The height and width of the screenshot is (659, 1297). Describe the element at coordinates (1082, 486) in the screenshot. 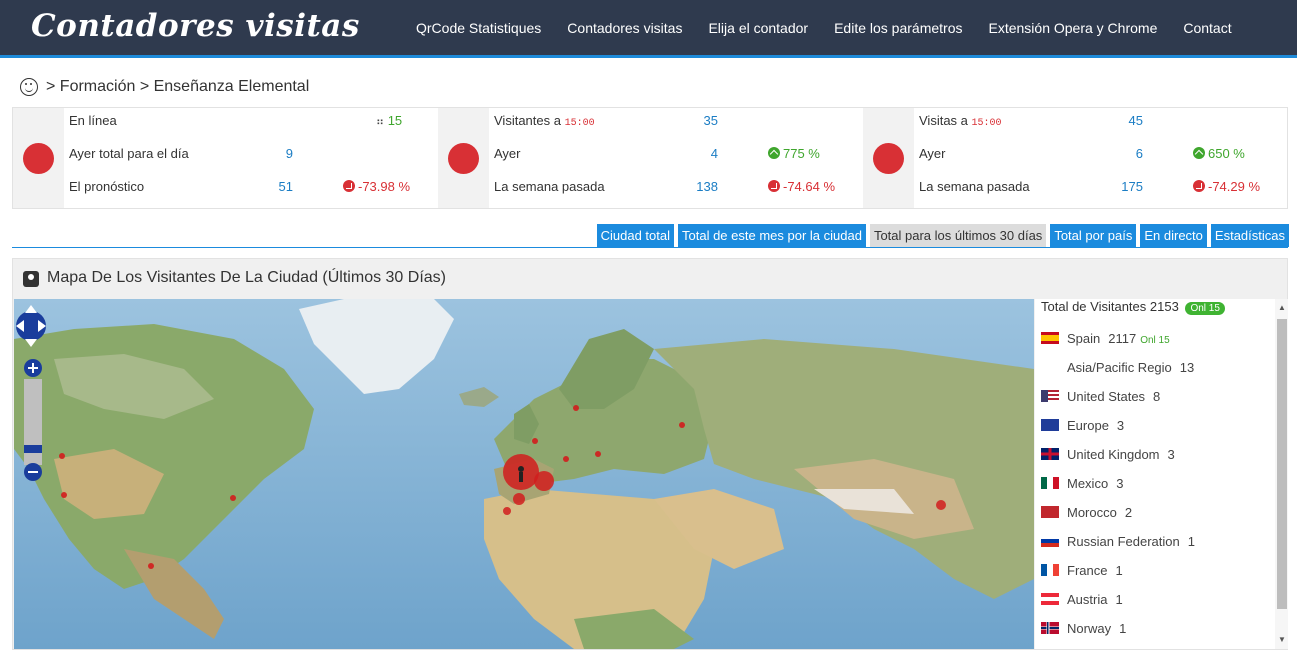

I see `legend-item-mexico: Mexico 3` at that location.